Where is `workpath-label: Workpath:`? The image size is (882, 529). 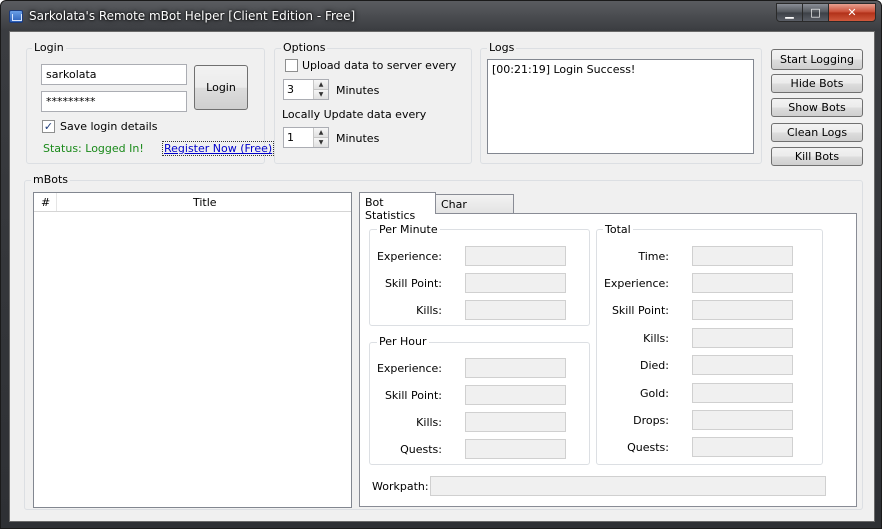 workpath-label: Workpath: is located at coordinates (400, 486).